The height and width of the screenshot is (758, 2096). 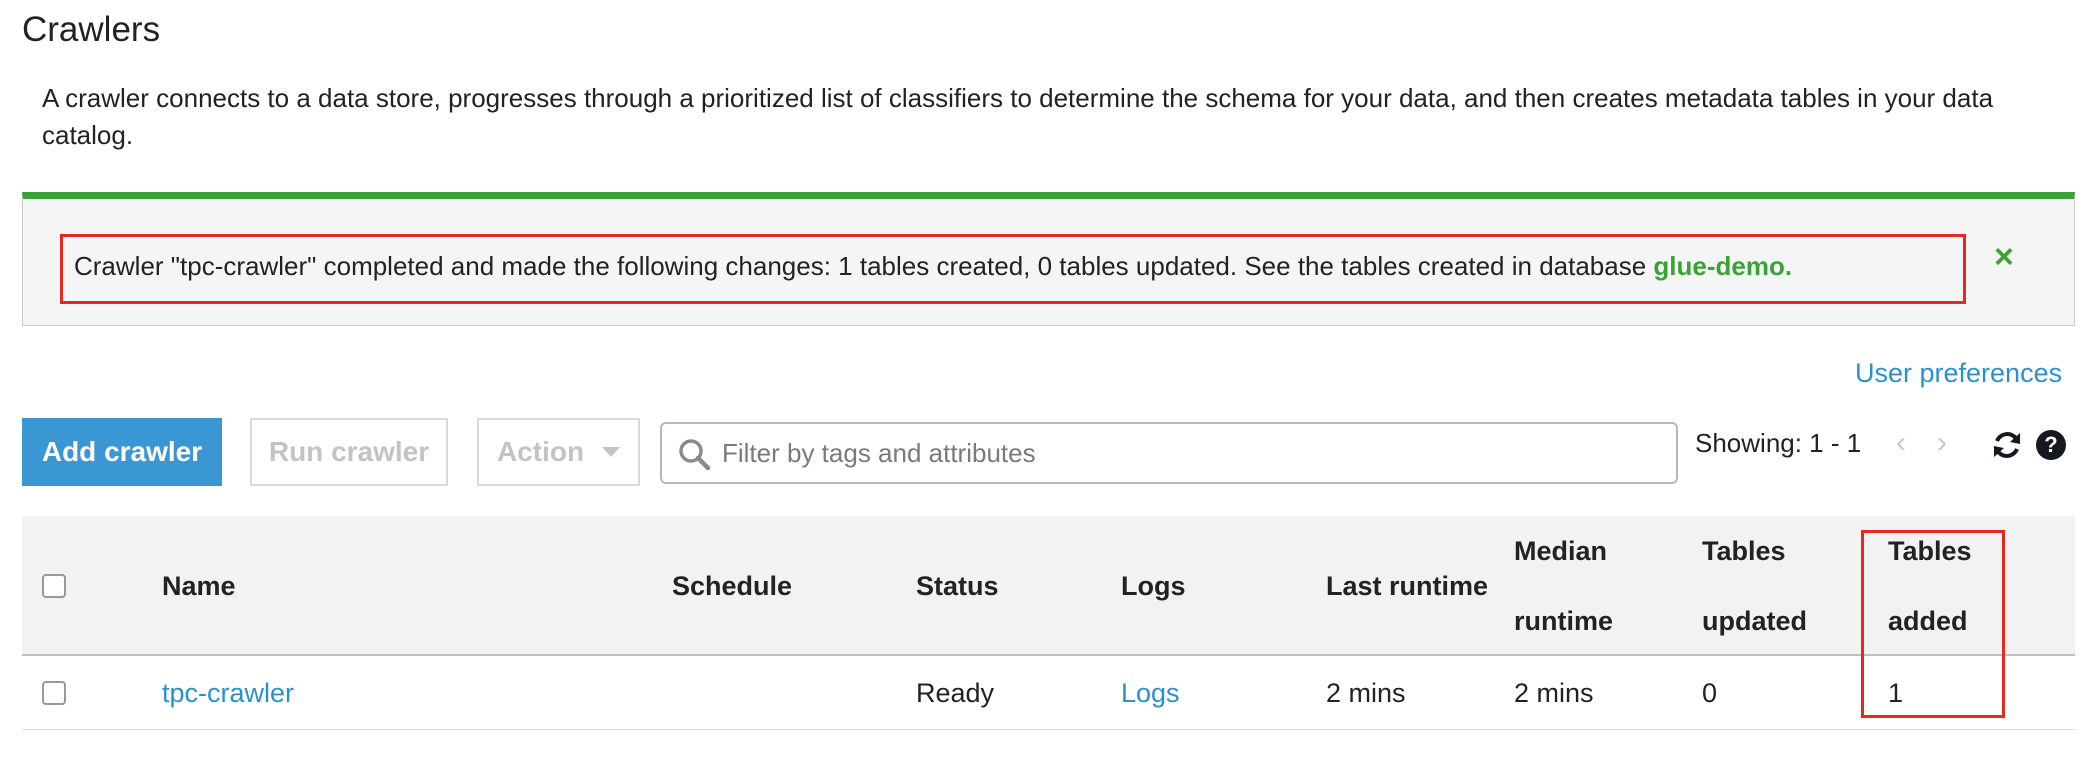 What do you see at coordinates (1153, 586) in the screenshot?
I see `header-logs: Logs` at bounding box center [1153, 586].